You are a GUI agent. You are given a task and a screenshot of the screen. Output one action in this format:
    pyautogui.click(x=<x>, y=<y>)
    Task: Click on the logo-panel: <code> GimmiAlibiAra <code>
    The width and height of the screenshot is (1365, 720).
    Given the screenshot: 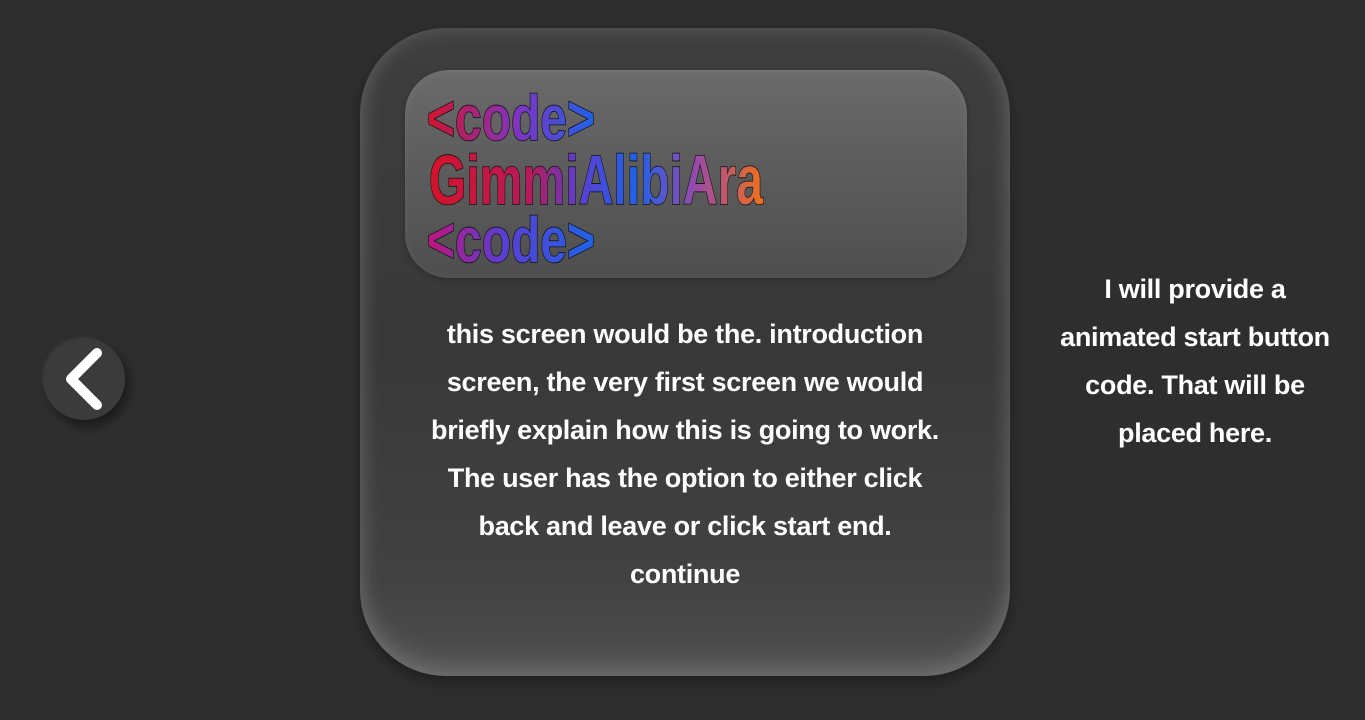 What is the action you would take?
    pyautogui.click(x=686, y=174)
    